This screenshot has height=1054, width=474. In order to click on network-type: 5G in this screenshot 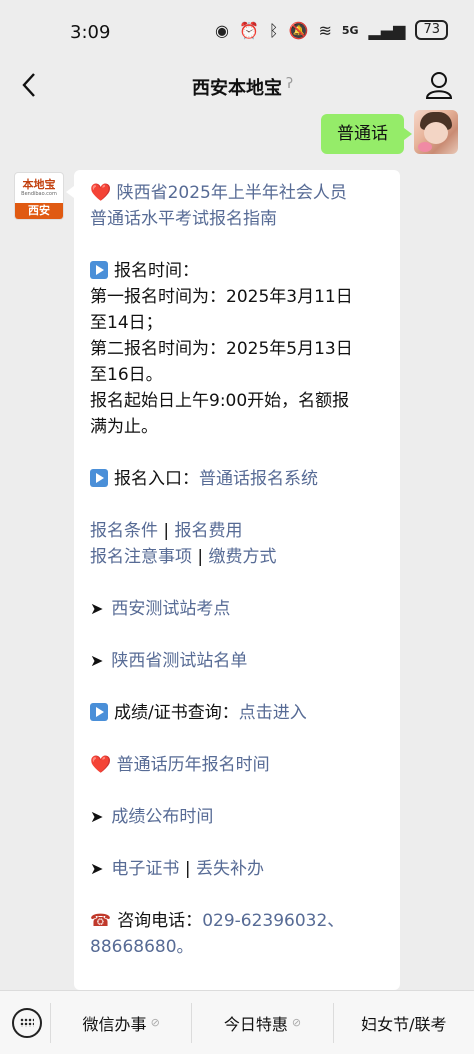, I will do `click(350, 30)`.